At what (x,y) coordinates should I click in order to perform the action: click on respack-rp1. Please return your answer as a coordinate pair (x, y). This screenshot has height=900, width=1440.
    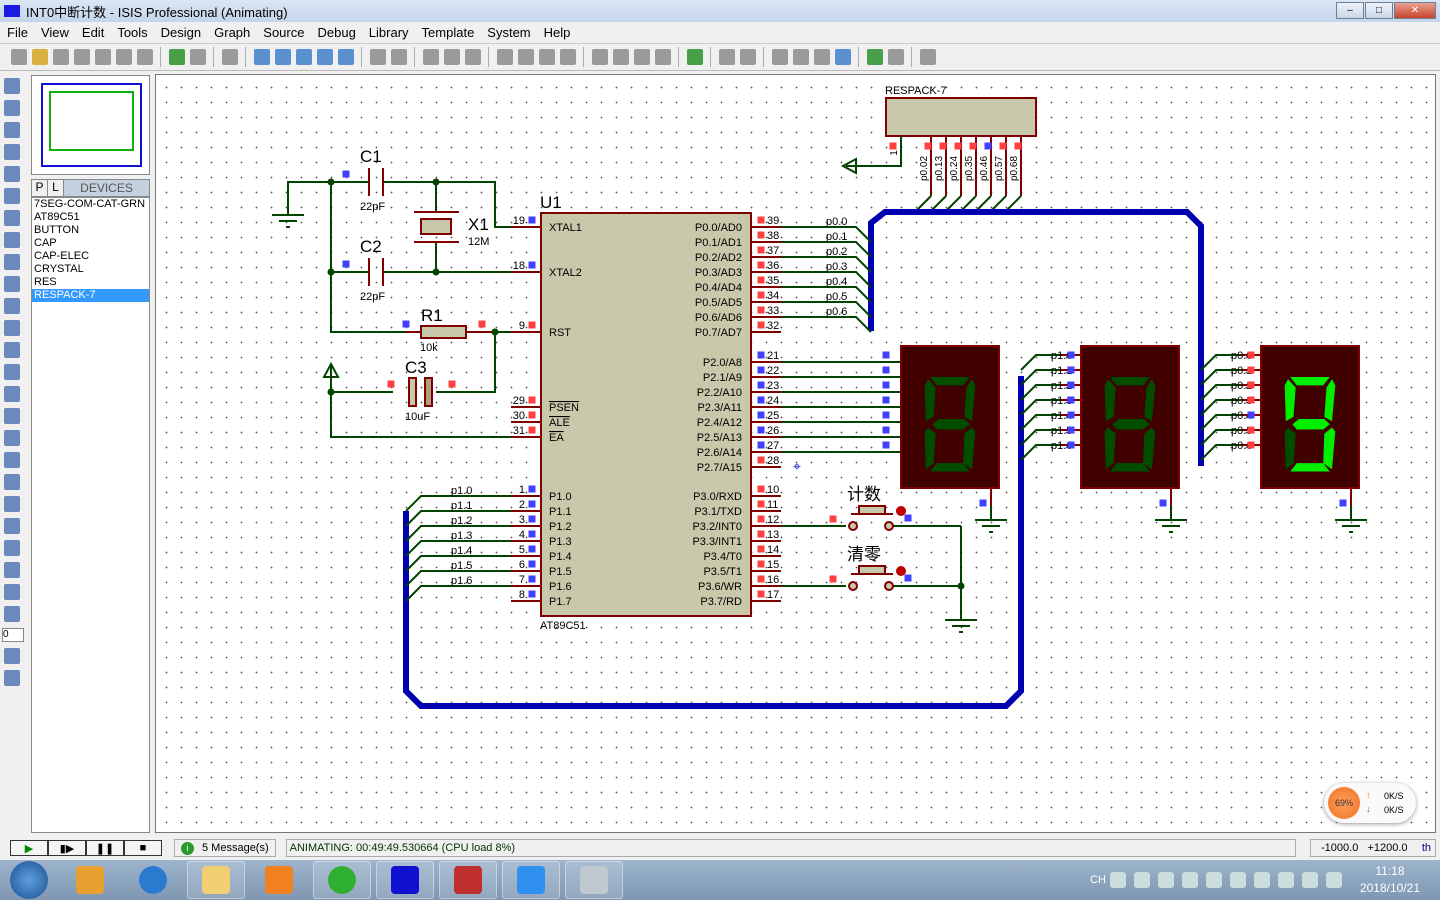
    Looking at the image, I should click on (961, 117).